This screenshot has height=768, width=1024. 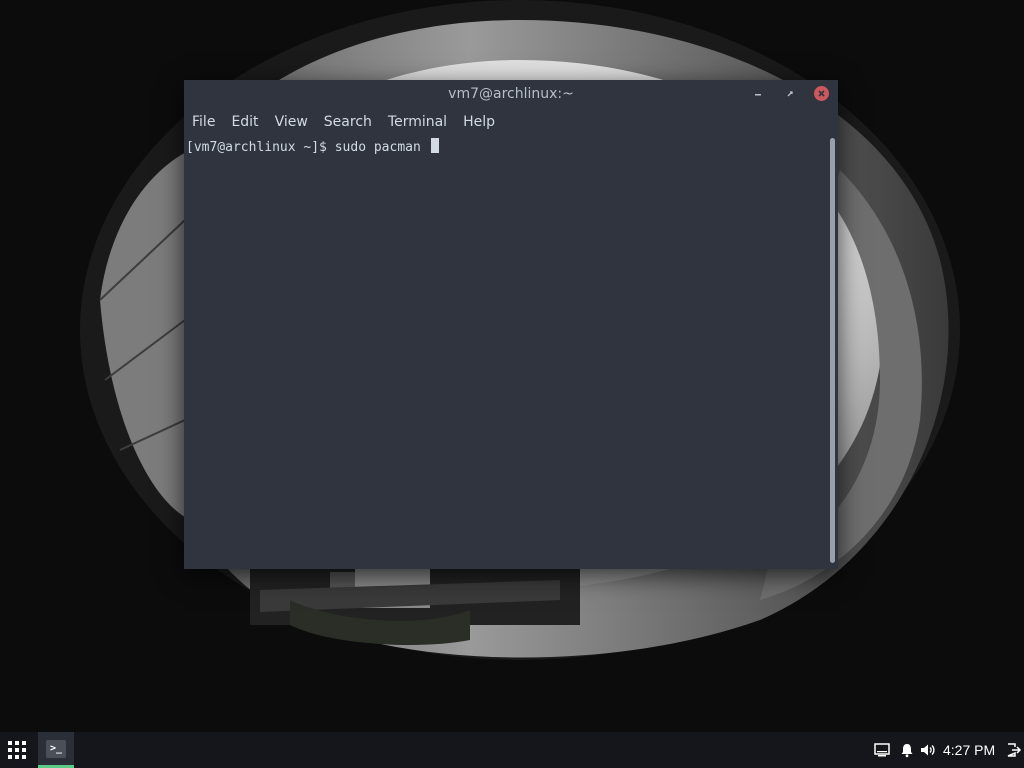 What do you see at coordinates (244, 122) in the screenshot?
I see `menu-edit: Edit` at bounding box center [244, 122].